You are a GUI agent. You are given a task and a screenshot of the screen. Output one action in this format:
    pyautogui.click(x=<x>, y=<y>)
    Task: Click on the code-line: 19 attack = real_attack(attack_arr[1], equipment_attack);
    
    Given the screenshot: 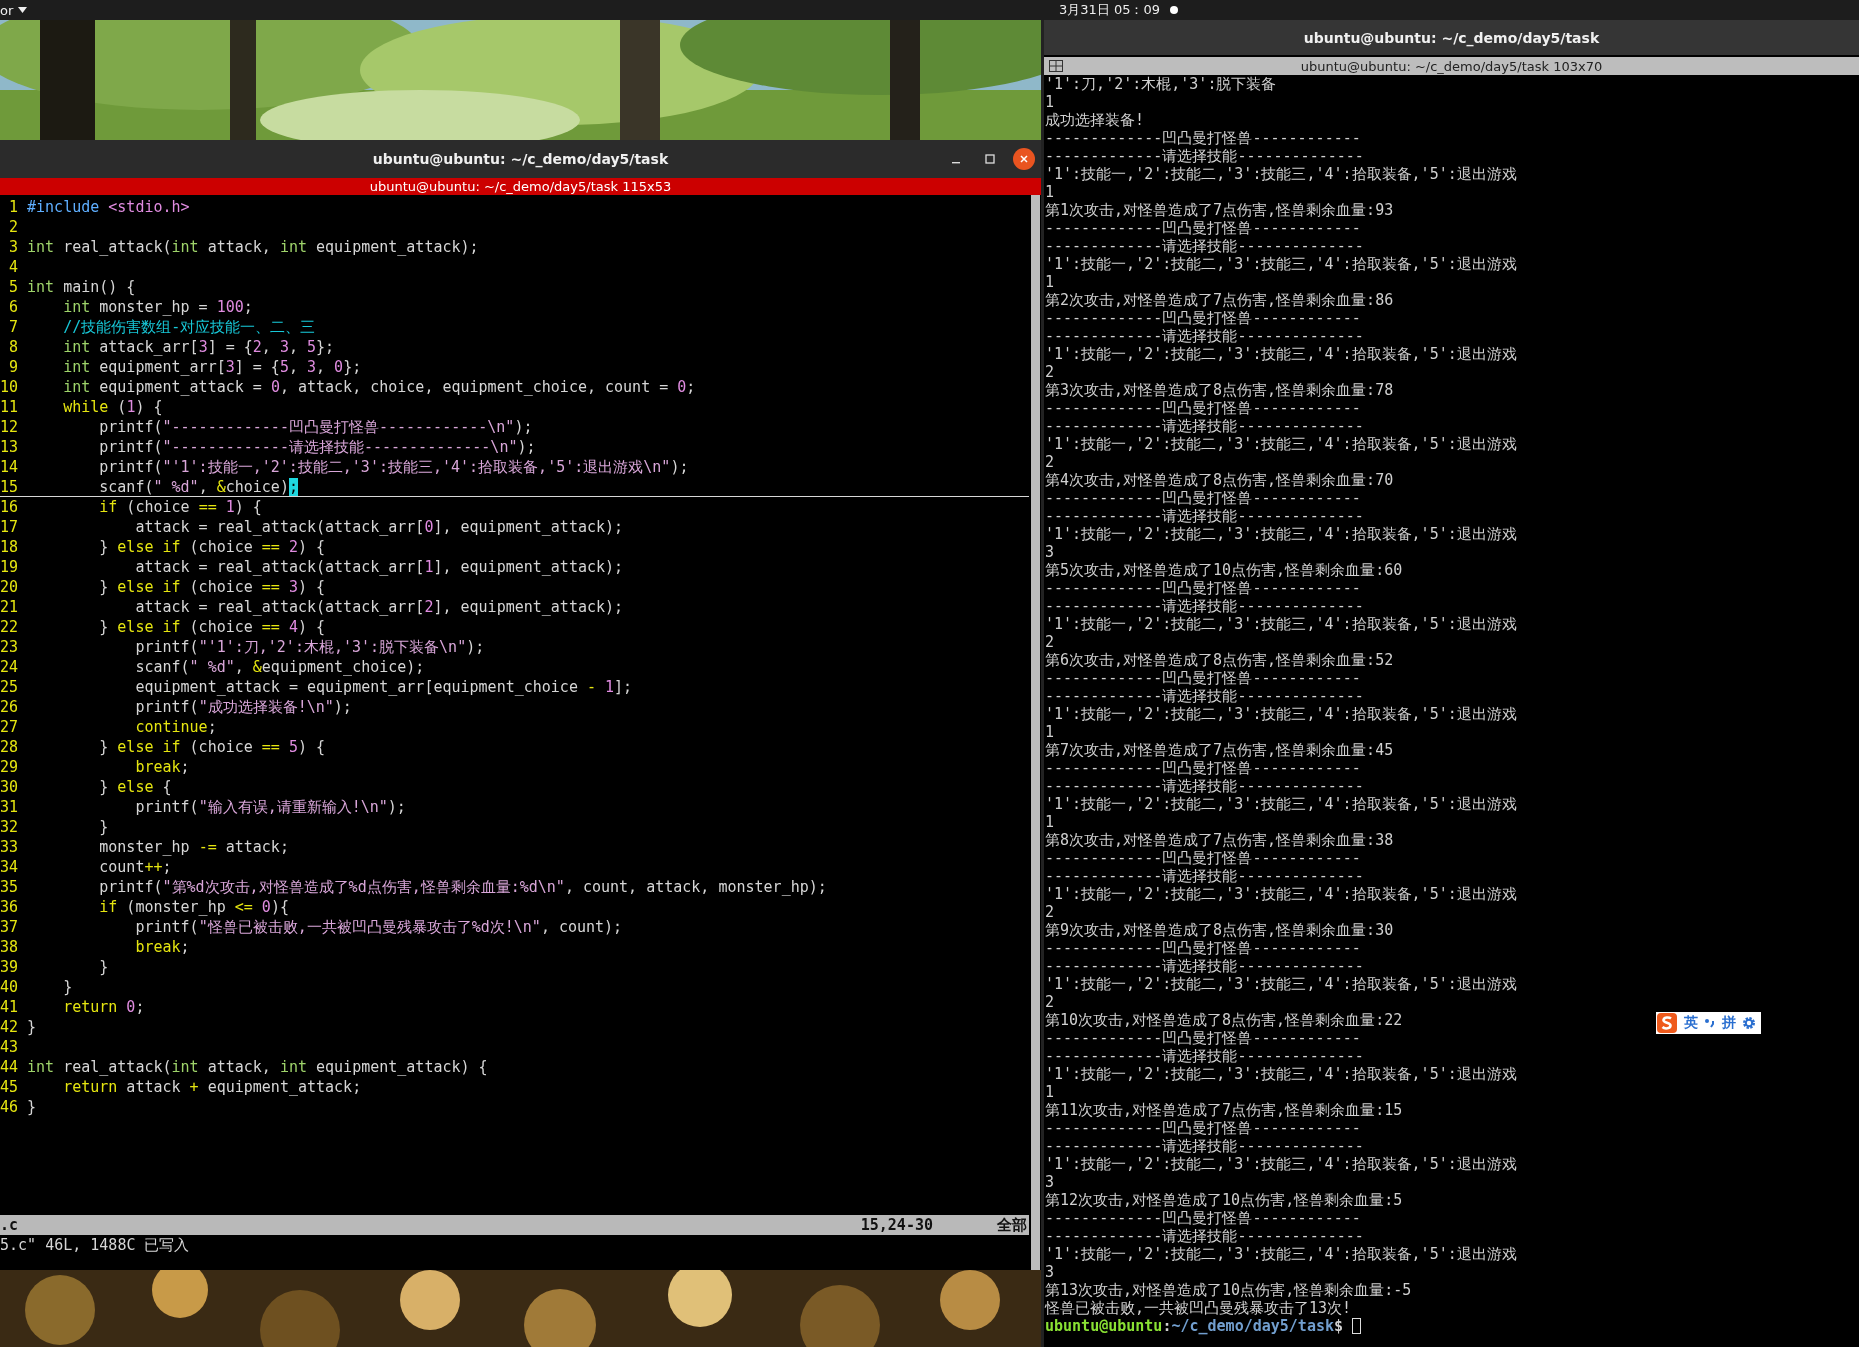 What is the action you would take?
    pyautogui.click(x=312, y=567)
    